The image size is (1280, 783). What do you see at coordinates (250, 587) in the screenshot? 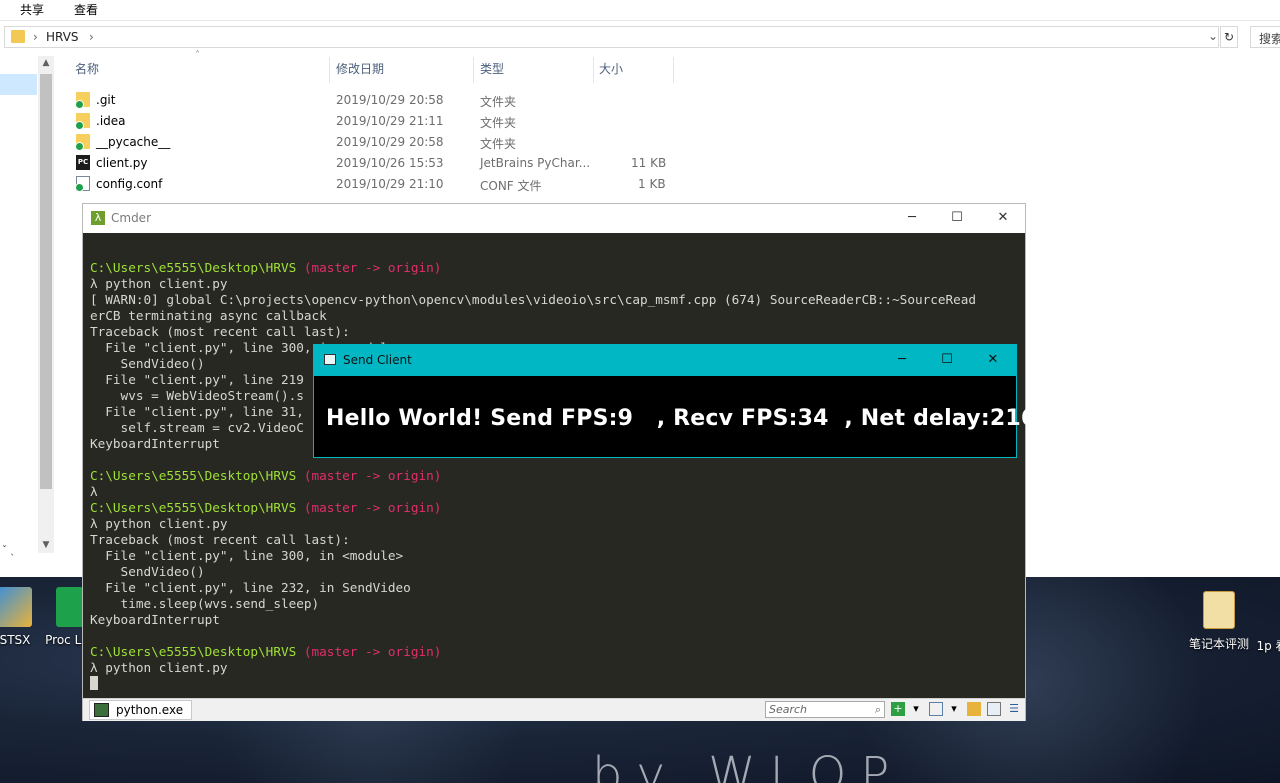
I see `terminal-line: File "client.py", line 232, in SendVideo` at bounding box center [250, 587].